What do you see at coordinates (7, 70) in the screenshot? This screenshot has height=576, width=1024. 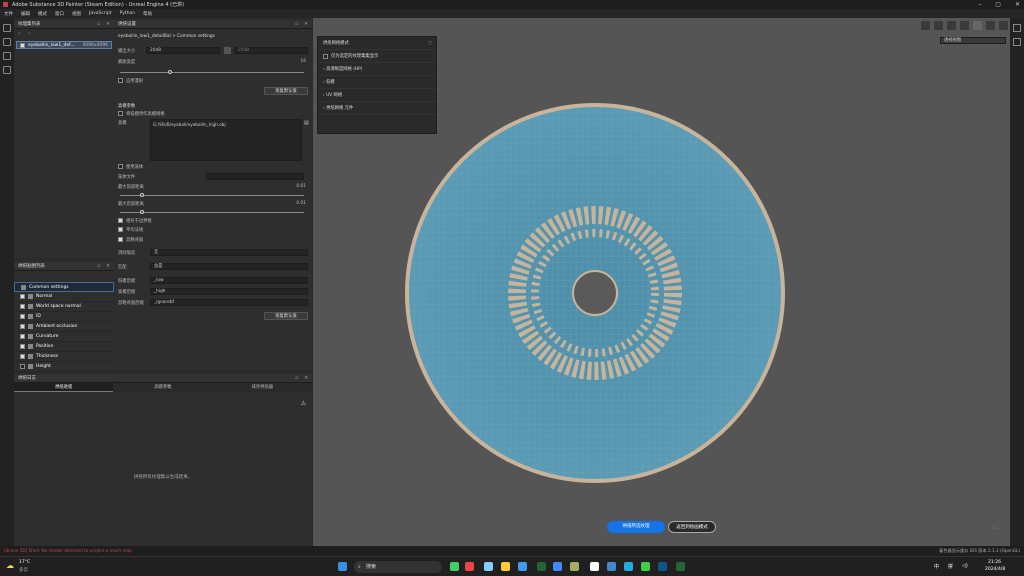 I see `document-icon` at bounding box center [7, 70].